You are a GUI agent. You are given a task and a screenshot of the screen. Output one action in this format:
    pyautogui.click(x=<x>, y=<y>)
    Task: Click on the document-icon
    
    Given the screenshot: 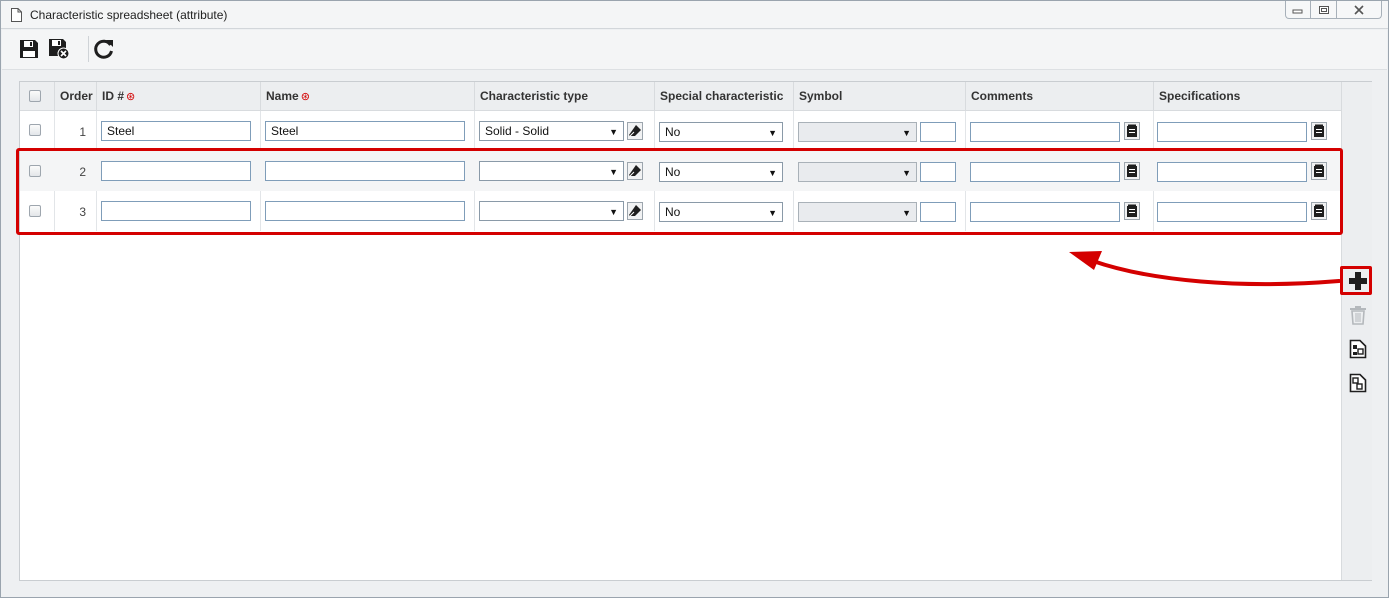 What is the action you would take?
    pyautogui.click(x=16, y=14)
    